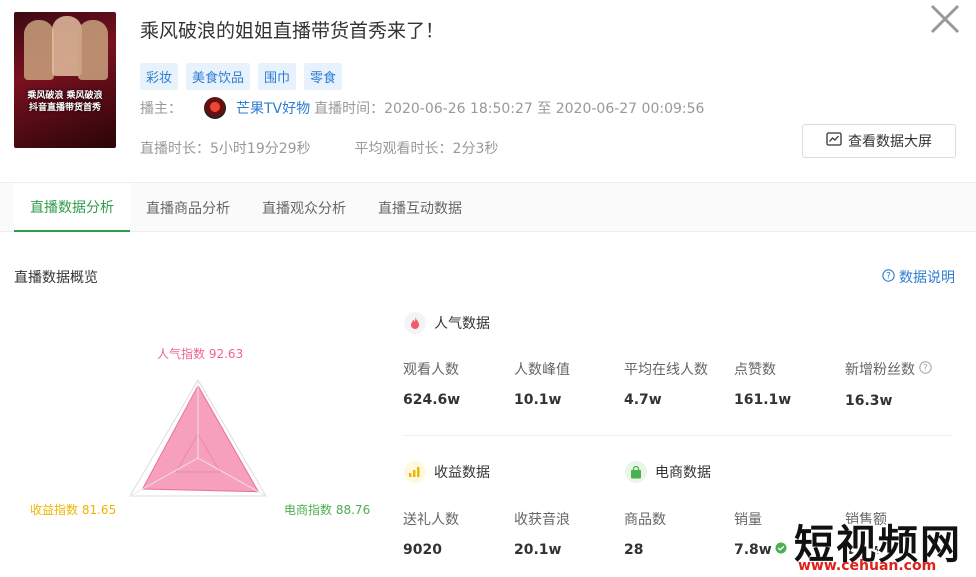  I want to click on radar-ecommerce-label: 电商指数 88.76, so click(327, 509).